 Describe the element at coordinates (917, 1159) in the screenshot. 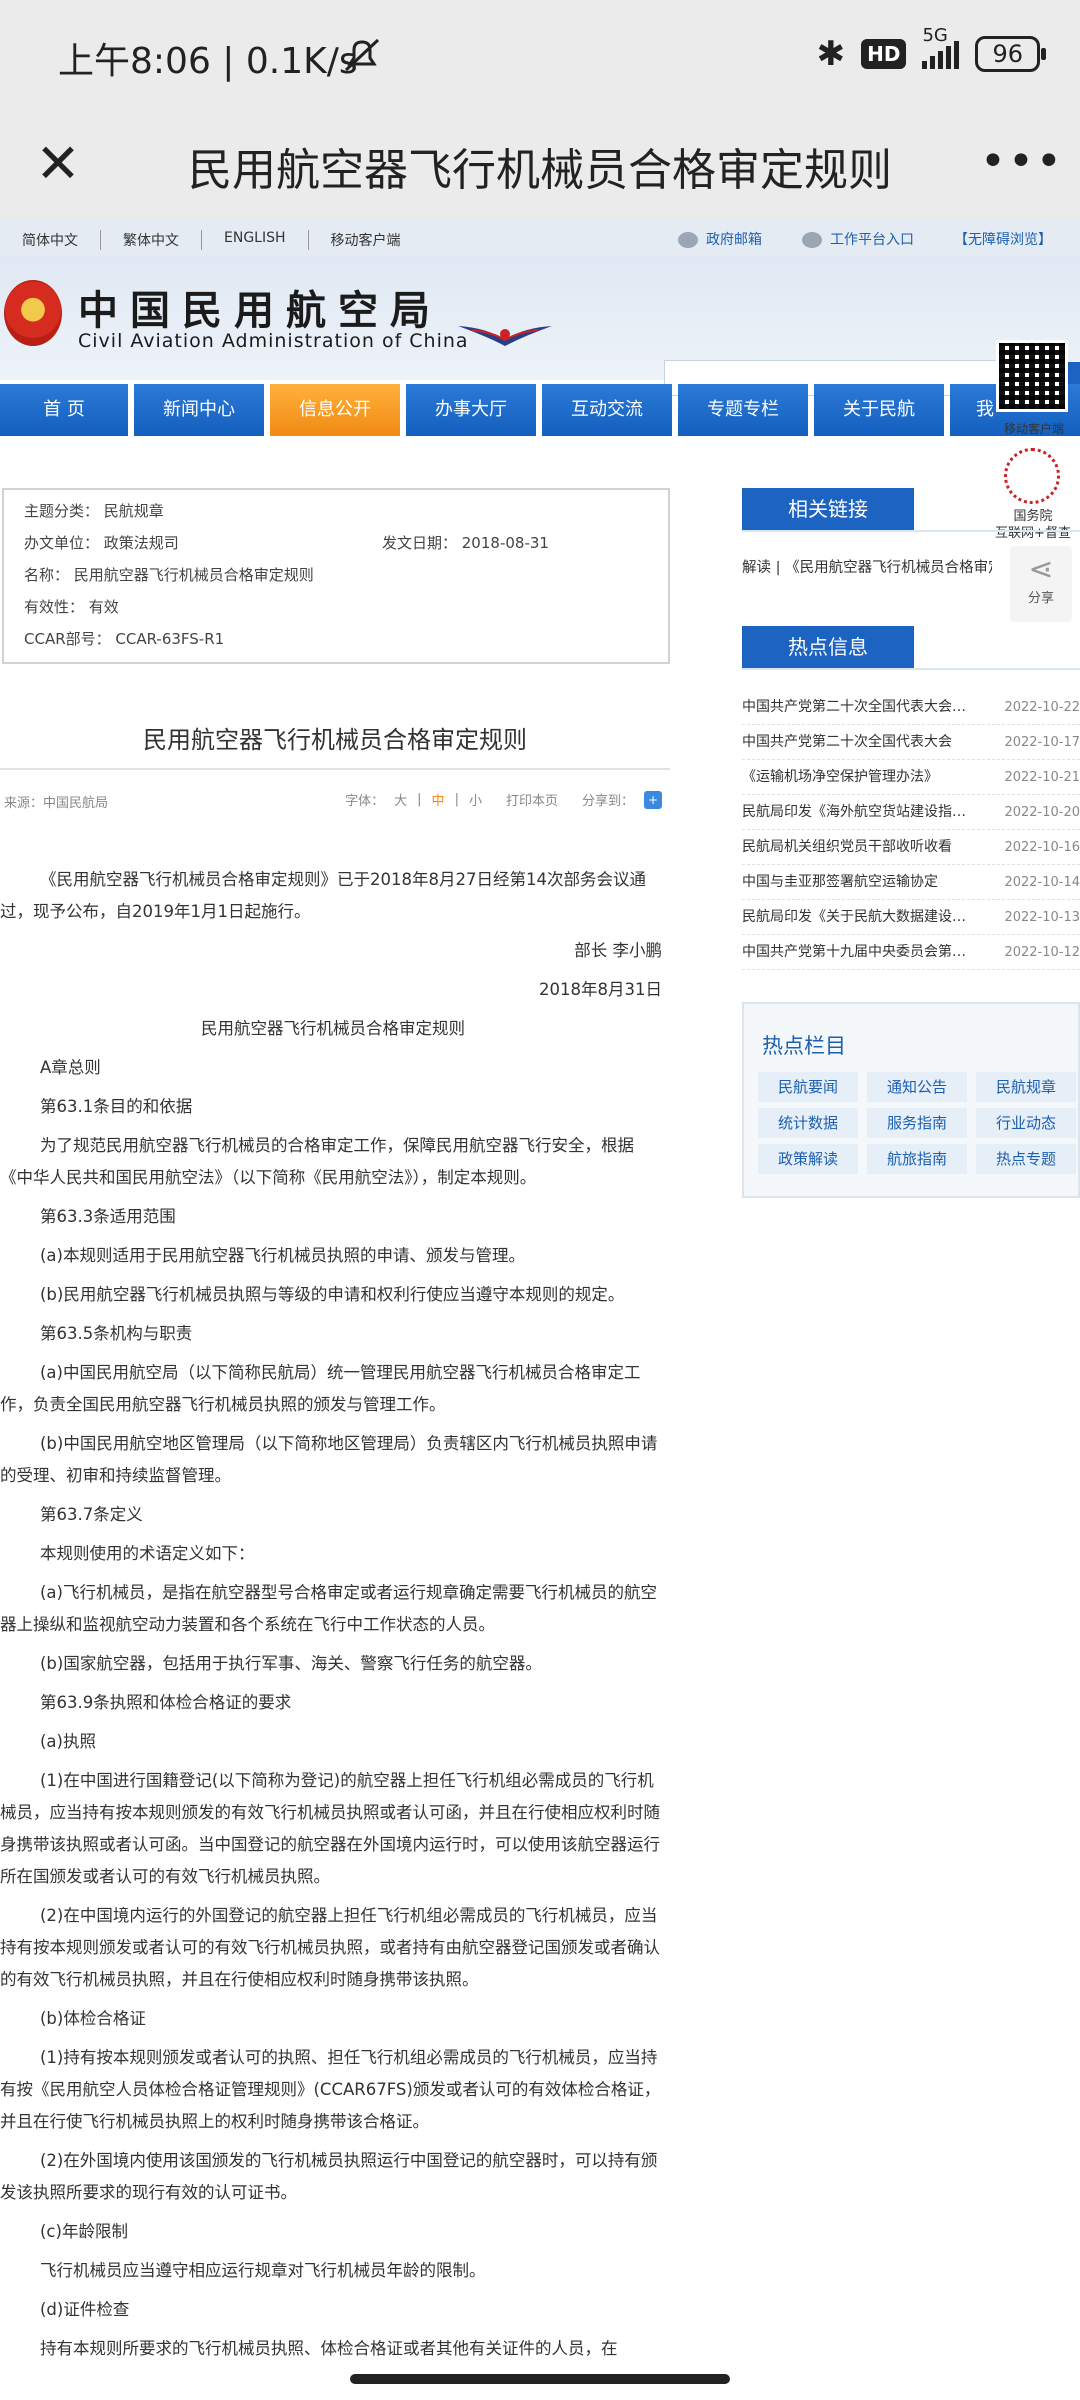

I see `hot-column-button: 航旅指南` at that location.